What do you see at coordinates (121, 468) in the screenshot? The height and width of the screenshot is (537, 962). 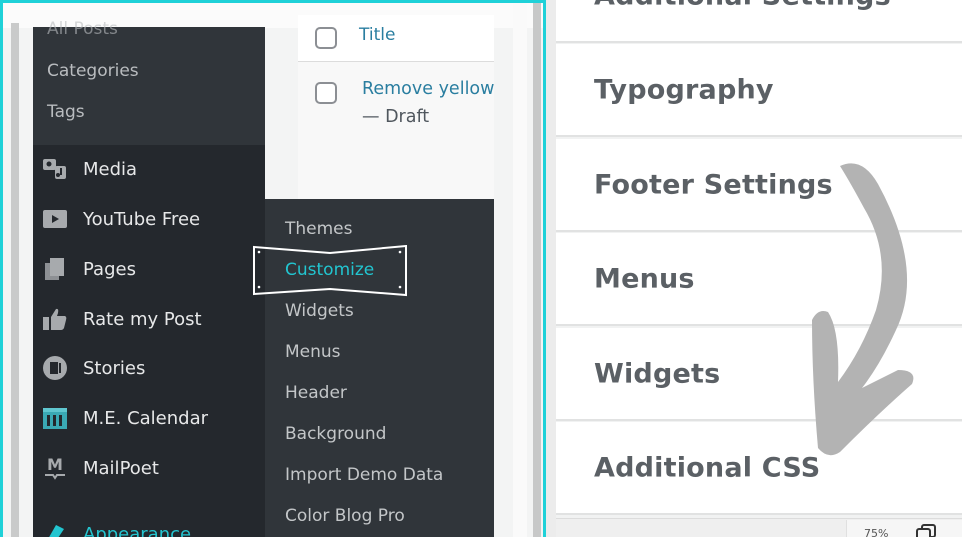 I see `menu-label: MailPoet` at bounding box center [121, 468].